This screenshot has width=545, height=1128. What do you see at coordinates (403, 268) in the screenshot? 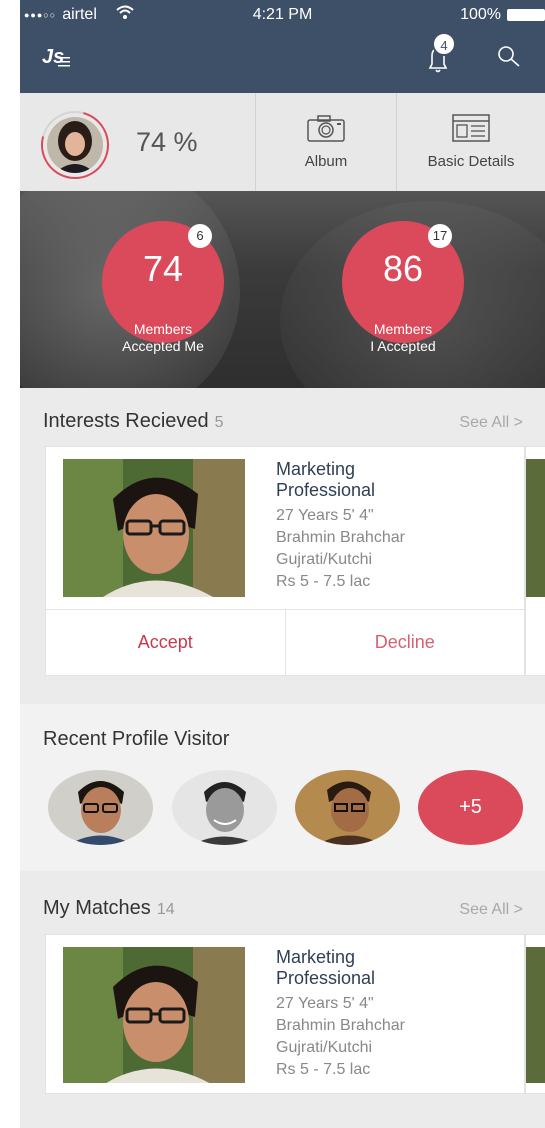
I see `stat-value: 86` at bounding box center [403, 268].